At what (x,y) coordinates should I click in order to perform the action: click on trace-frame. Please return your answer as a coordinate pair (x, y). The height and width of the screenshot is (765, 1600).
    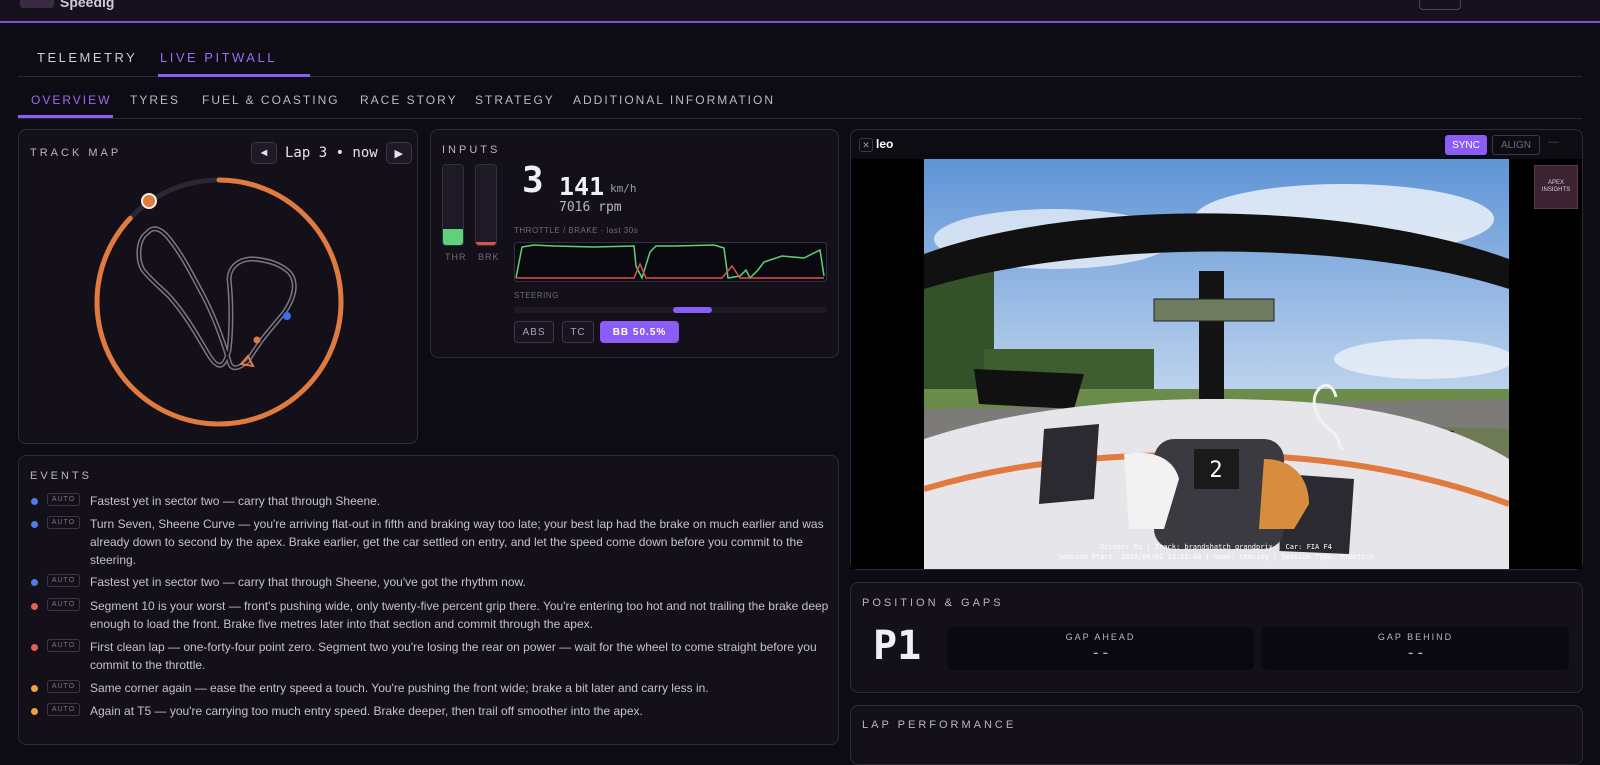
    Looking at the image, I should click on (670, 262).